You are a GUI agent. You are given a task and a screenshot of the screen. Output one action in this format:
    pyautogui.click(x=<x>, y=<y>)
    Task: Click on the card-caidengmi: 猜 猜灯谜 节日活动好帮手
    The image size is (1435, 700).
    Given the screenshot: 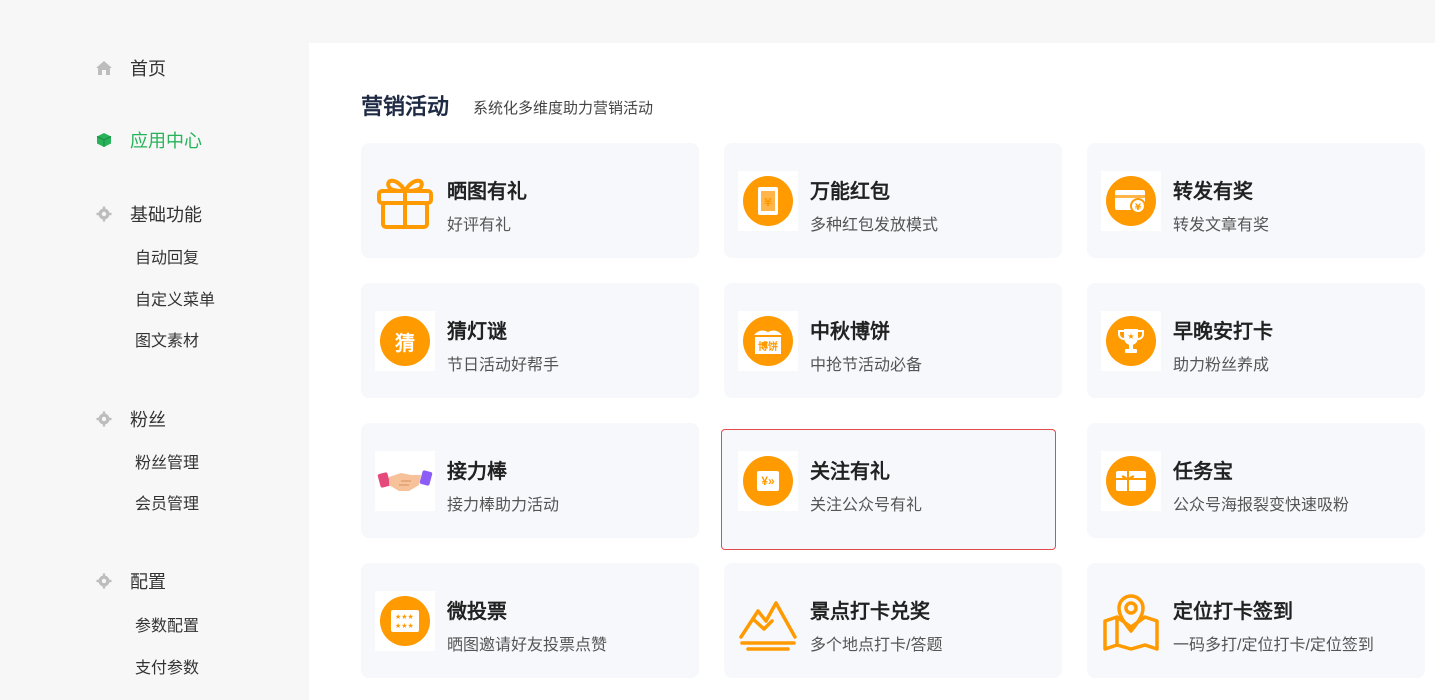 What is the action you would take?
    pyautogui.click(x=530, y=340)
    